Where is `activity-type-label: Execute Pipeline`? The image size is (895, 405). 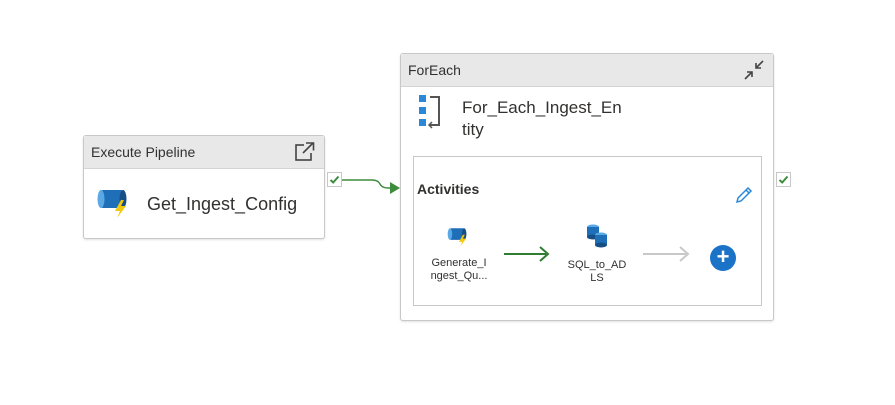 activity-type-label: Execute Pipeline is located at coordinates (143, 152).